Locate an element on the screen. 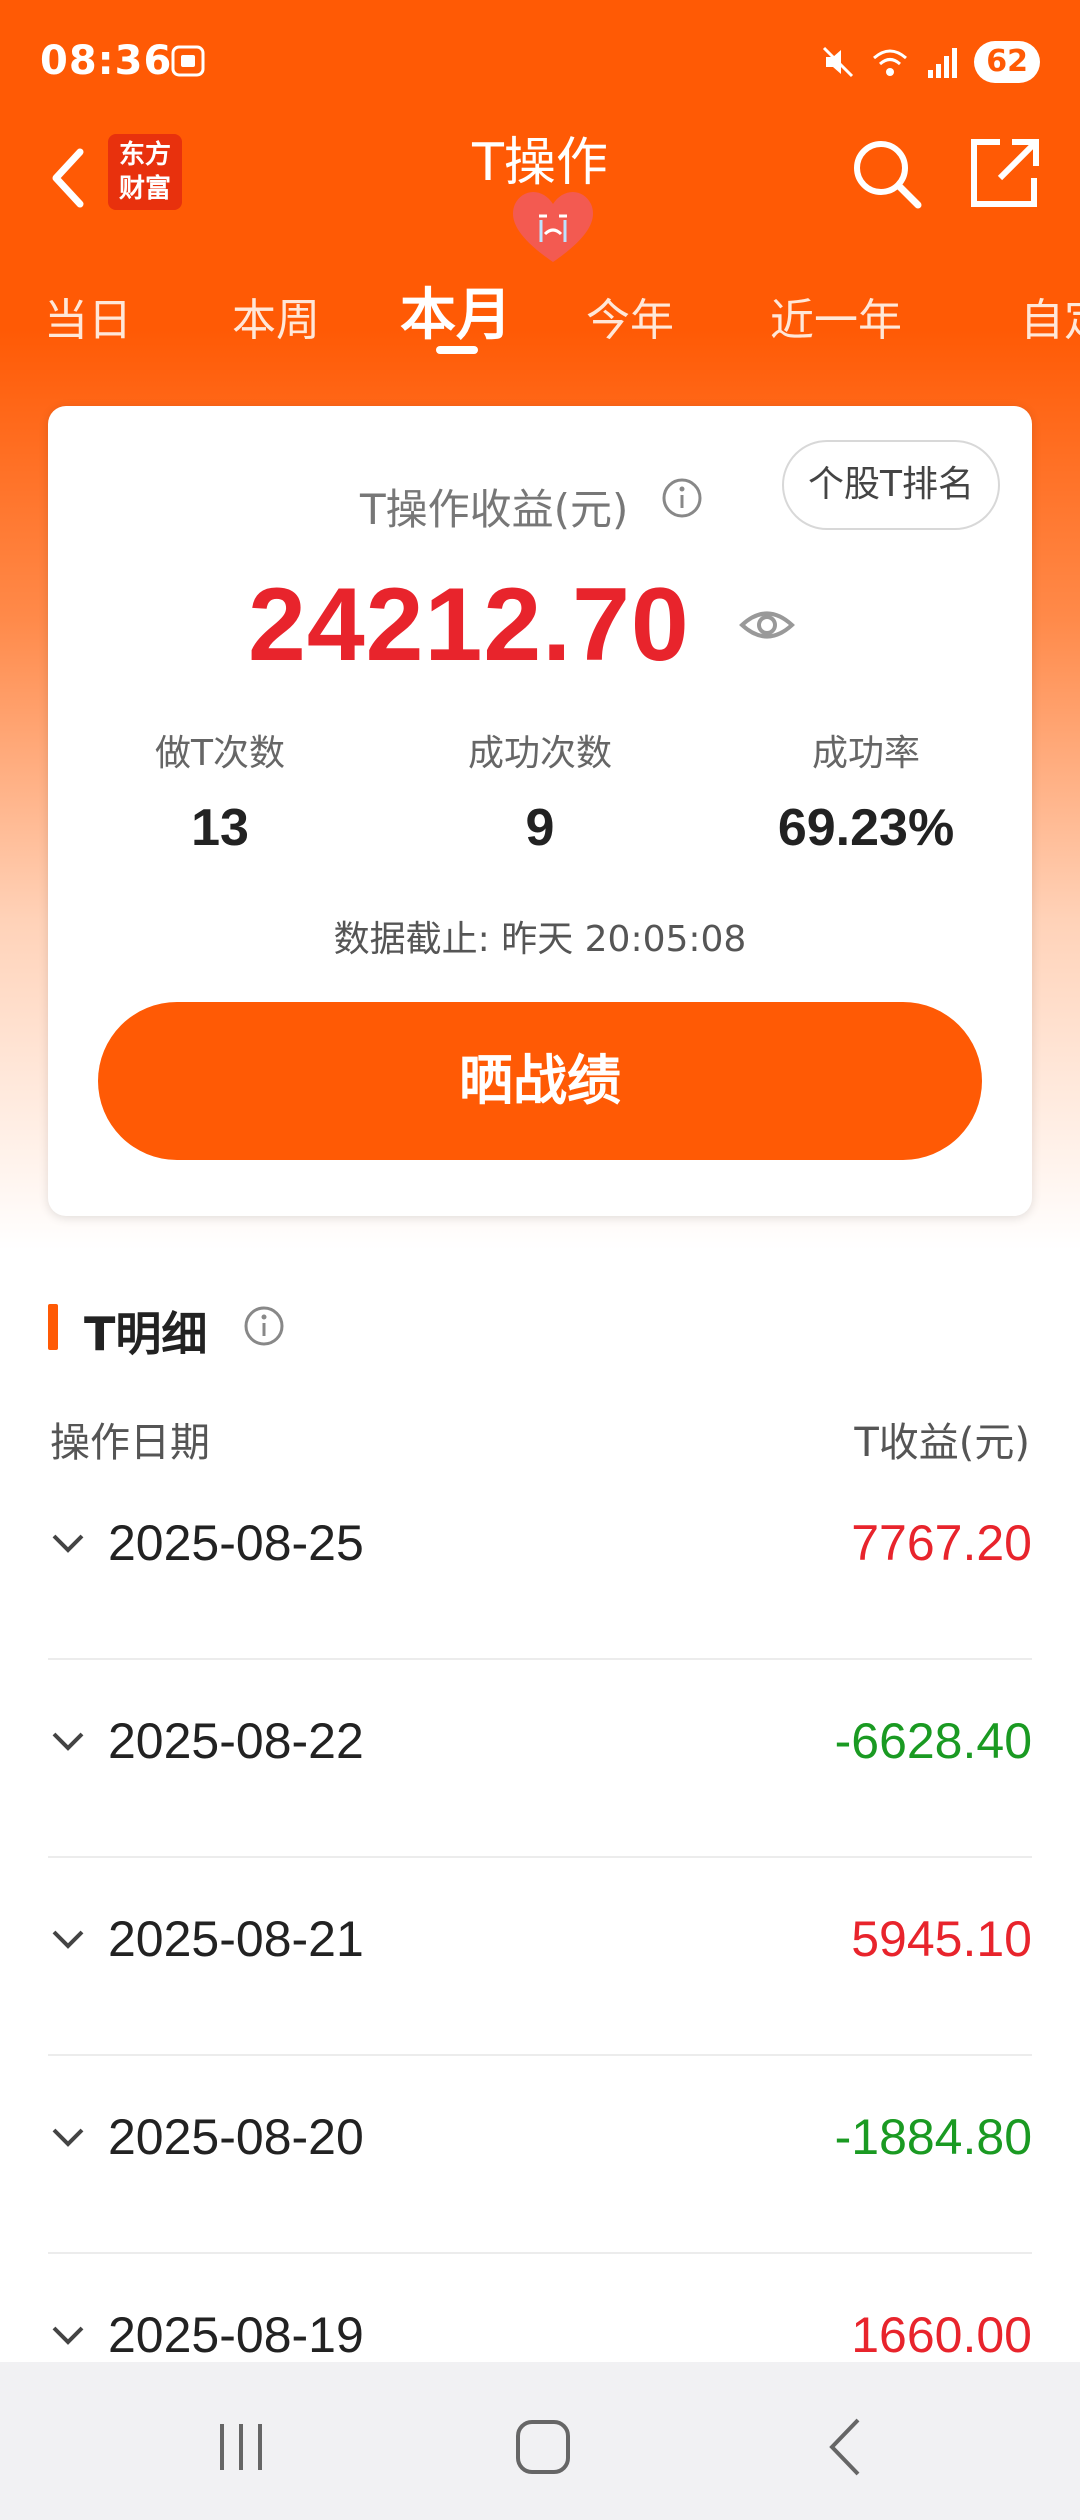 Image resolution: width=1080 pixels, height=2520 pixels. stat-success-count-value: 9 is located at coordinates (540, 828).